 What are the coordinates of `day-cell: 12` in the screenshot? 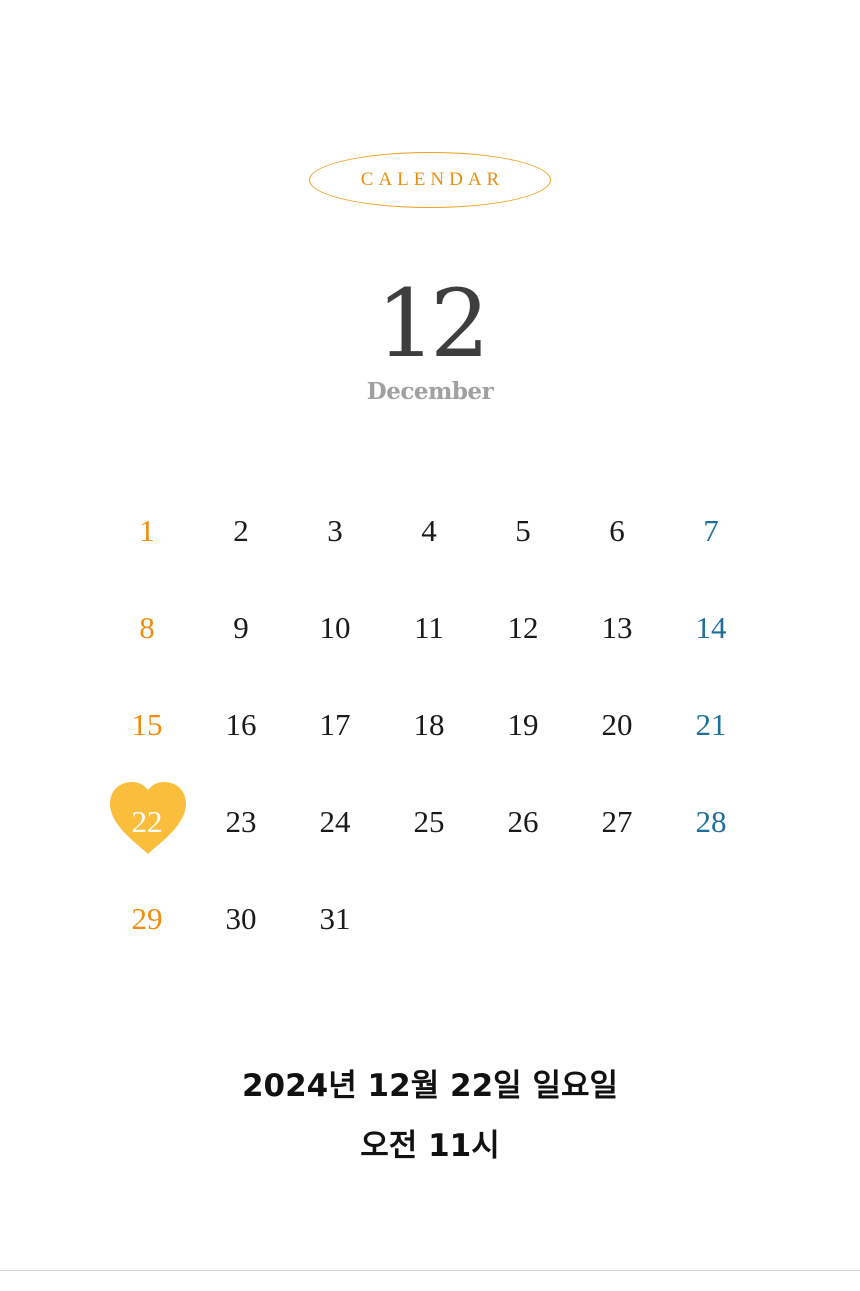 It's located at (523, 627).